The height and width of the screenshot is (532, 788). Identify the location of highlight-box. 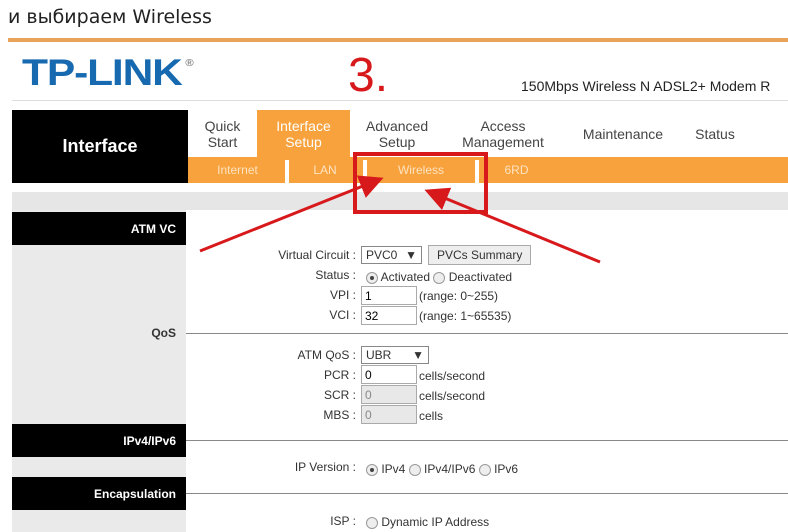
(420, 183).